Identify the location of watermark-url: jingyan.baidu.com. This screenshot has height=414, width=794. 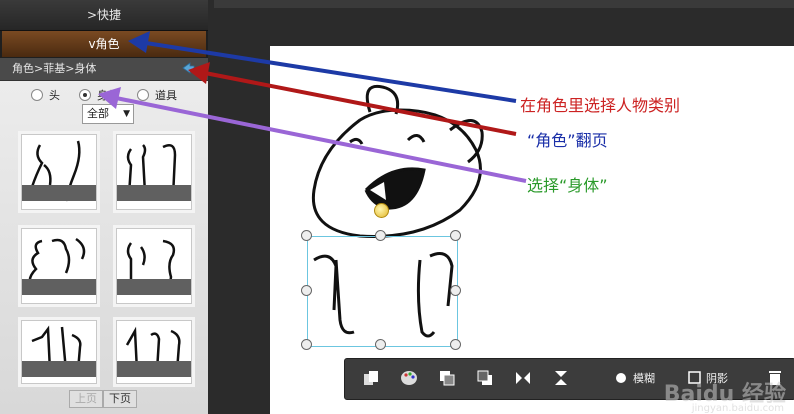
(737, 408).